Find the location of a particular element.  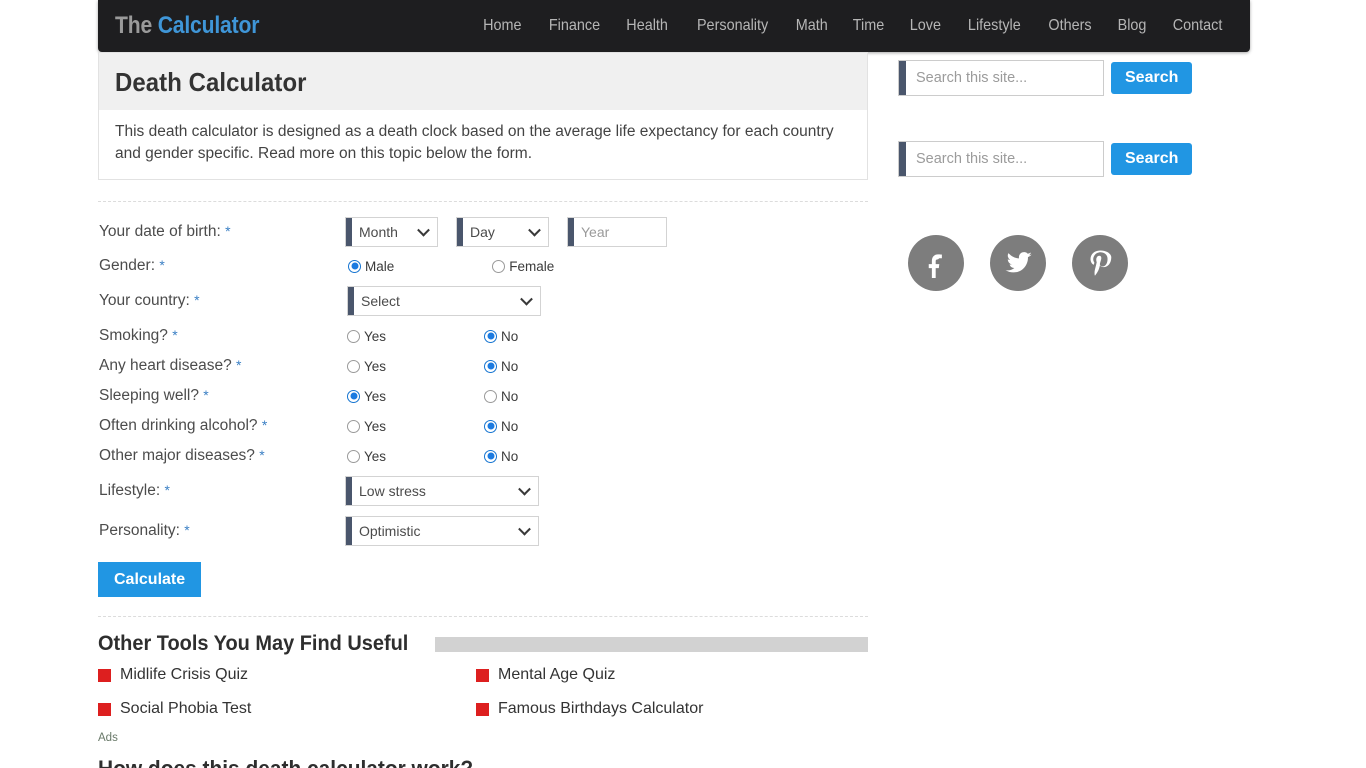

label-gender-text: Gender: is located at coordinates (127, 265).